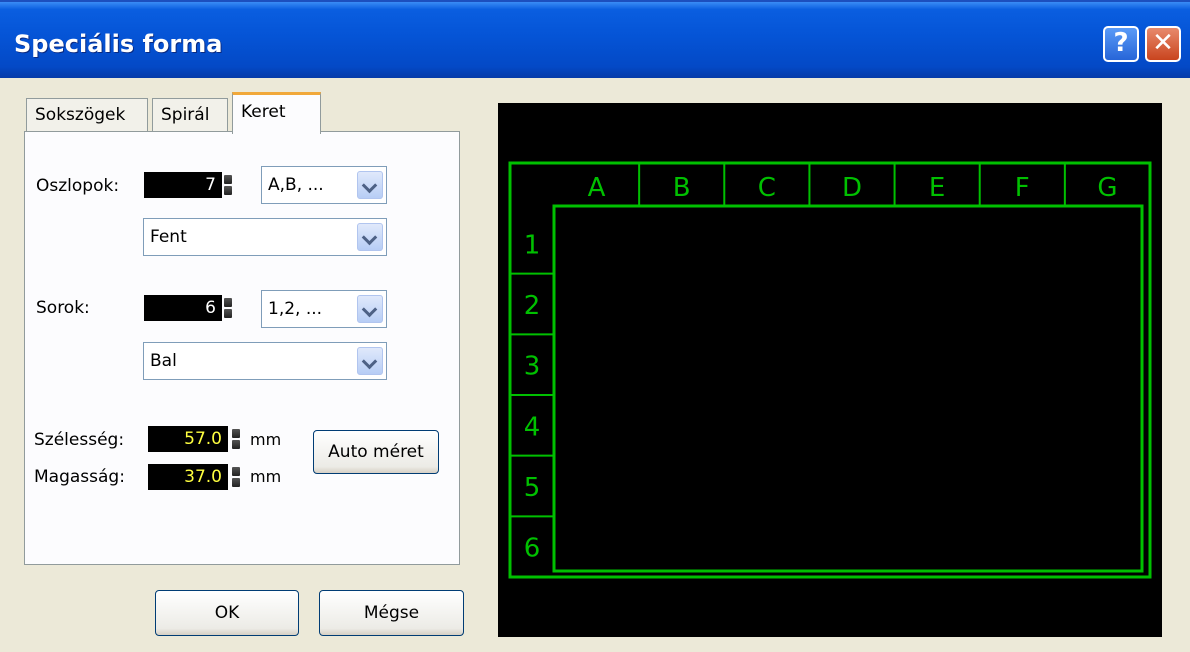 This screenshot has width=1190, height=652. Describe the element at coordinates (79, 440) in the screenshot. I see `width-label: Szélesség:` at that location.